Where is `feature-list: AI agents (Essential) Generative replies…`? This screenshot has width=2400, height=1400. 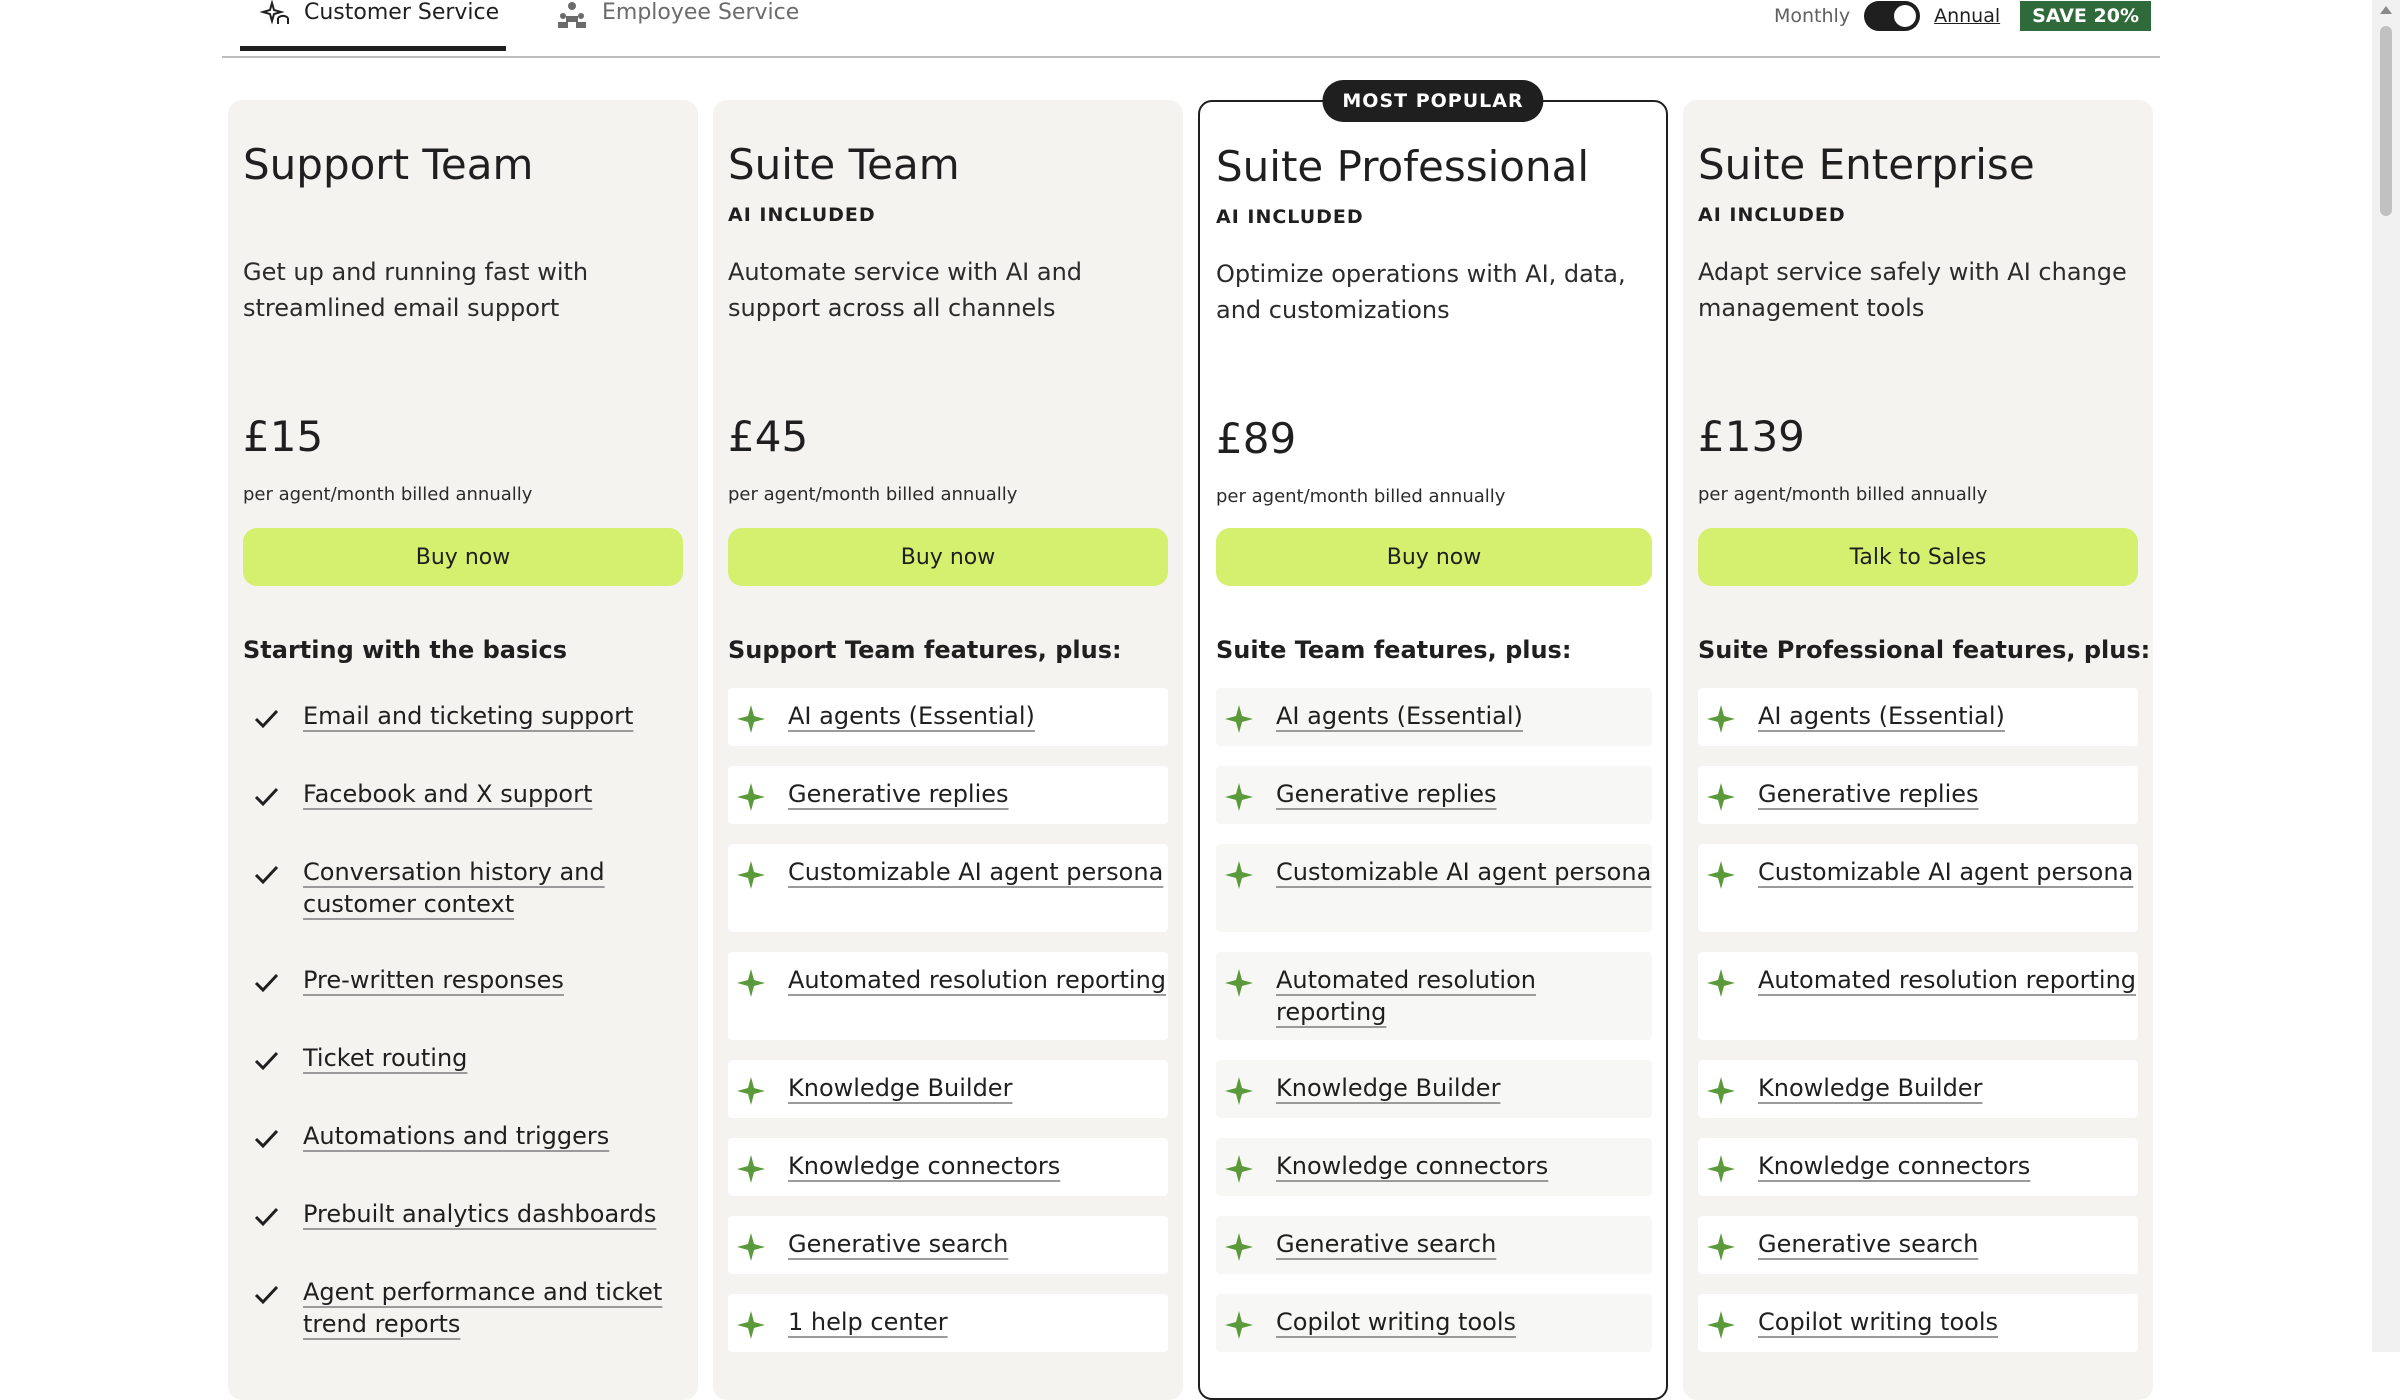 feature-list: AI agents (Essential) Generative replies… is located at coordinates (948, 1030).